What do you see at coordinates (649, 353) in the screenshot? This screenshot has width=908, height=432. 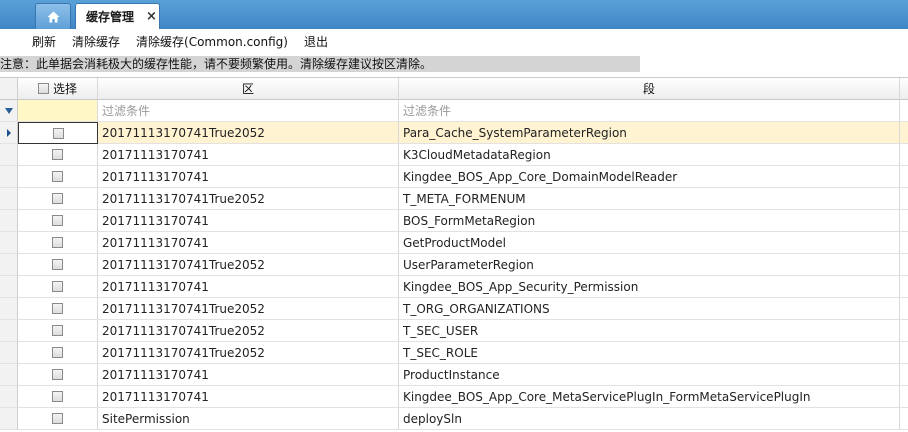 I see `segment-cell: T_SEC_ROLE` at bounding box center [649, 353].